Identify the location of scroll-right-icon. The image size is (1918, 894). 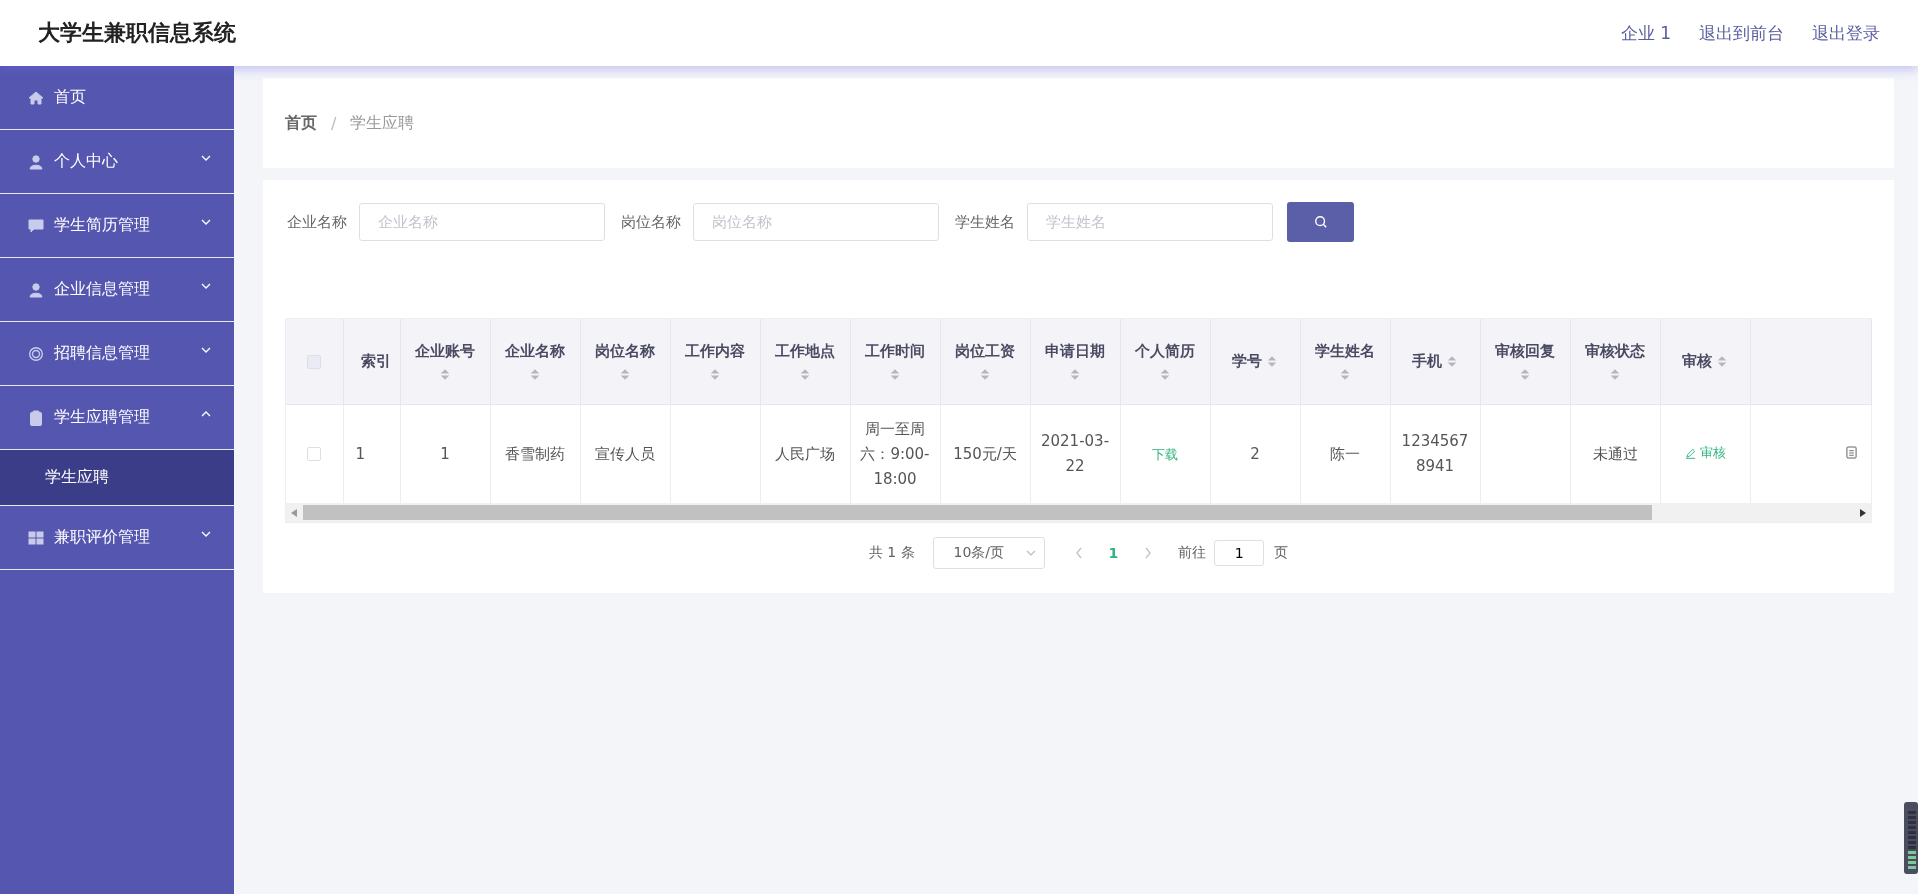
(1863, 512).